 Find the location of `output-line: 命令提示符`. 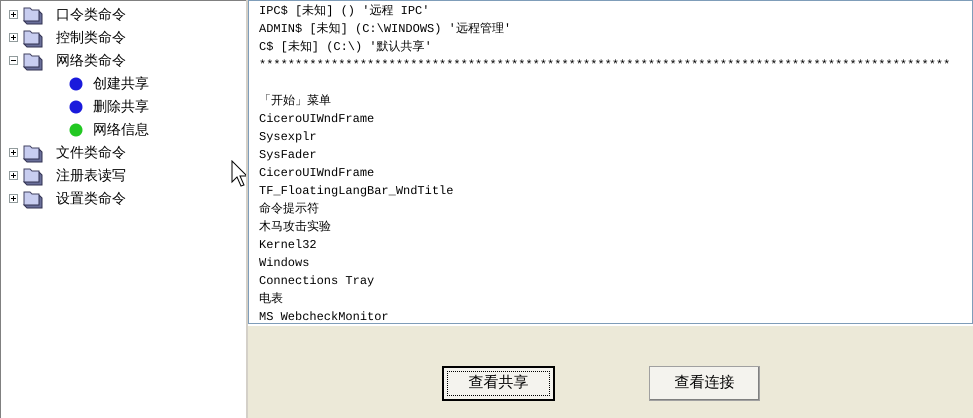

output-line: 命令提示符 is located at coordinates (289, 209).